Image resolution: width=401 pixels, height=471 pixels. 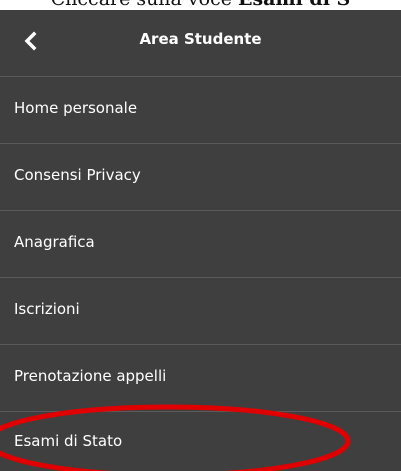 I want to click on menu-item-consensi-privacy: Consensi Privacy, so click(x=200, y=177).